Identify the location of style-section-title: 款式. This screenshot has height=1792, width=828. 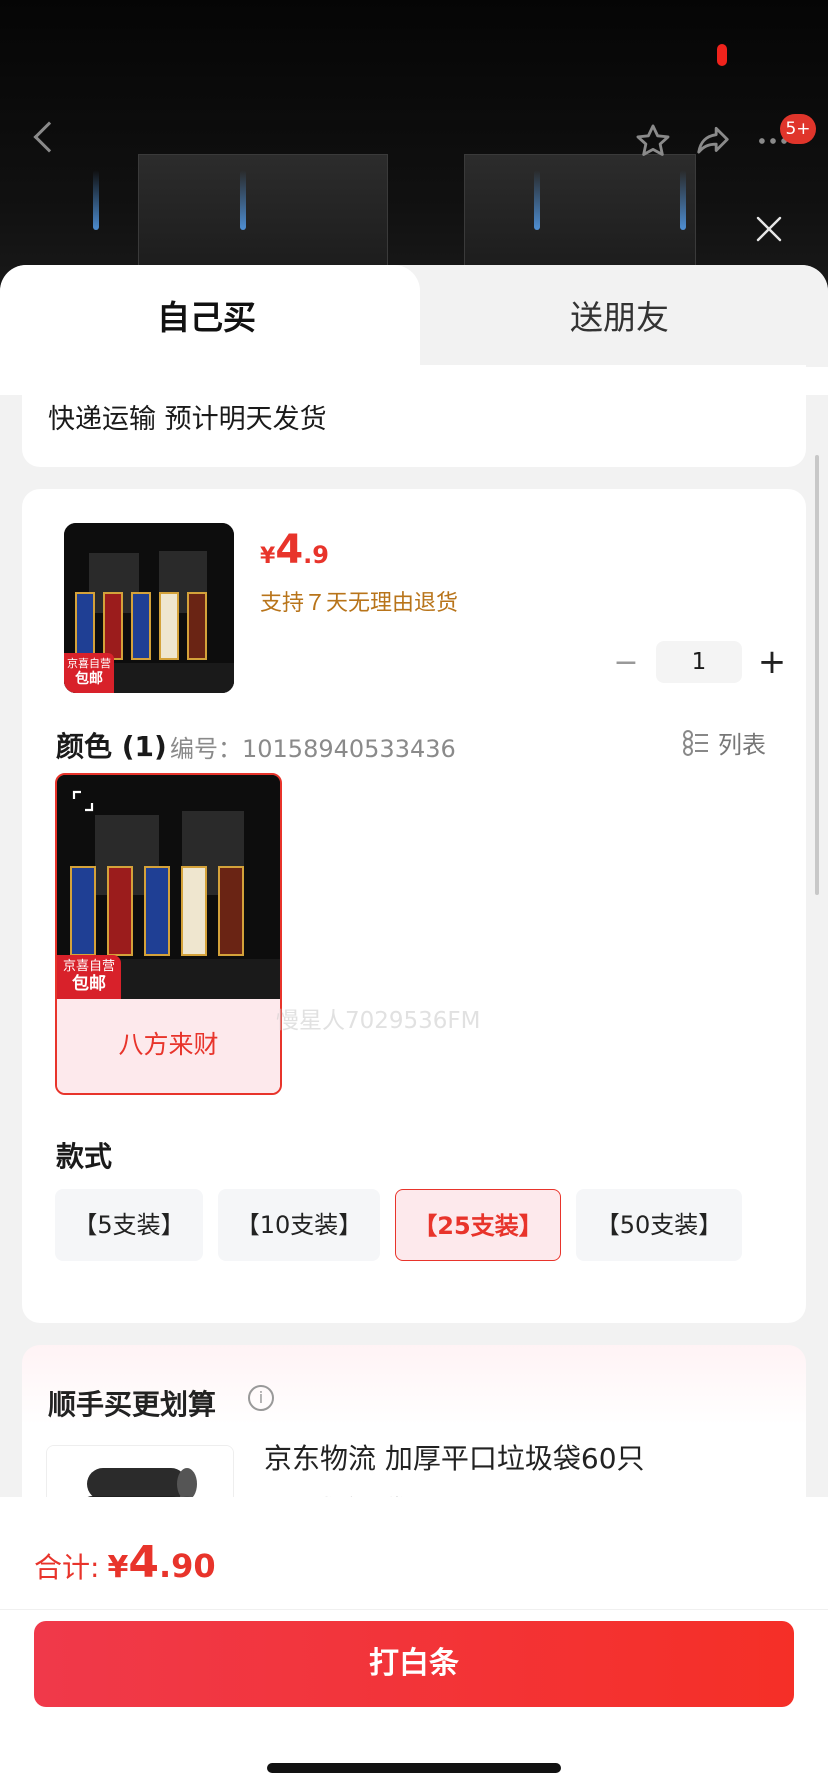
(84, 1156).